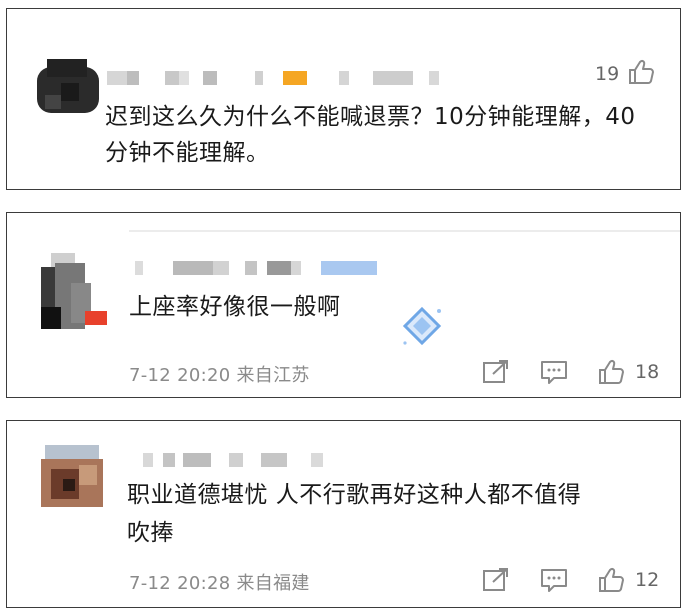 This screenshot has width=691, height=615. Describe the element at coordinates (150, 533) in the screenshot. I see `comment-text-line-2: 吹捧` at that location.